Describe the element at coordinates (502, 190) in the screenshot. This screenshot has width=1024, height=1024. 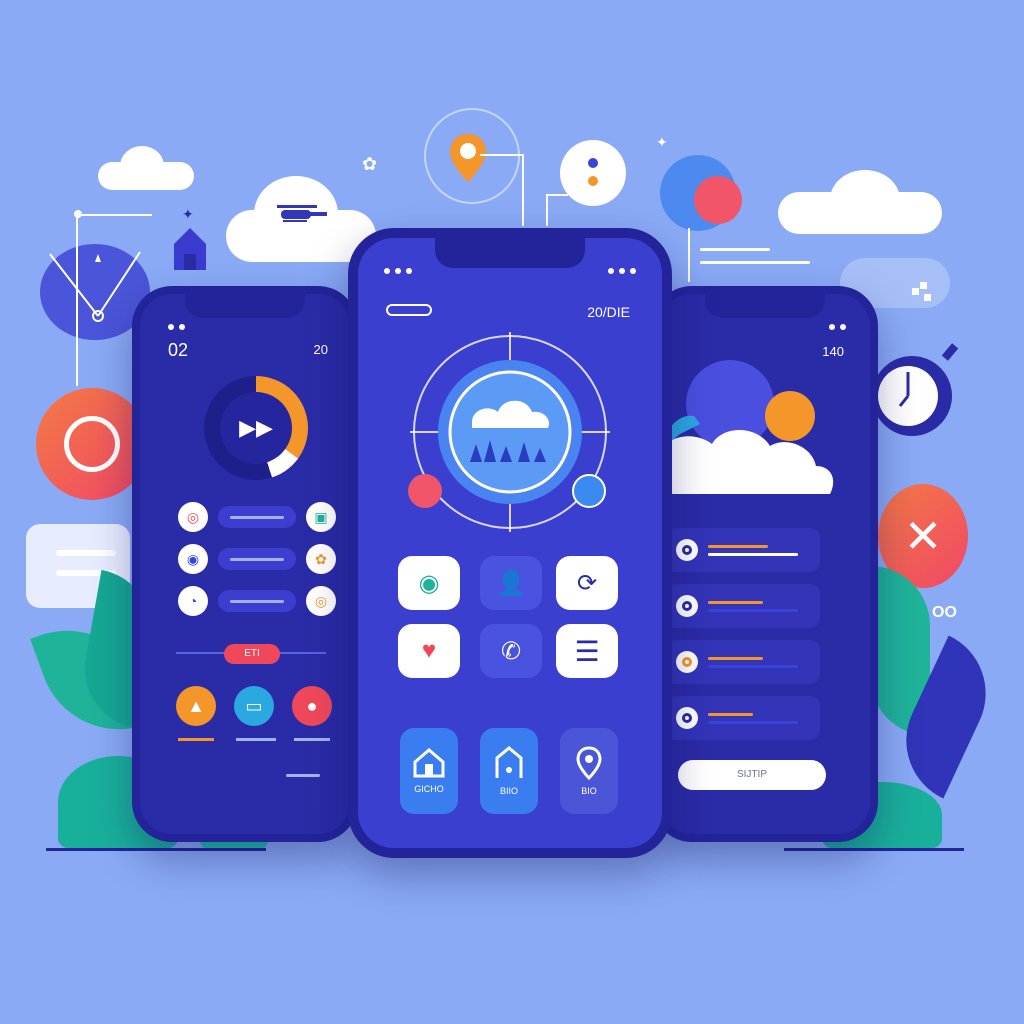
I see `connector-line` at that location.